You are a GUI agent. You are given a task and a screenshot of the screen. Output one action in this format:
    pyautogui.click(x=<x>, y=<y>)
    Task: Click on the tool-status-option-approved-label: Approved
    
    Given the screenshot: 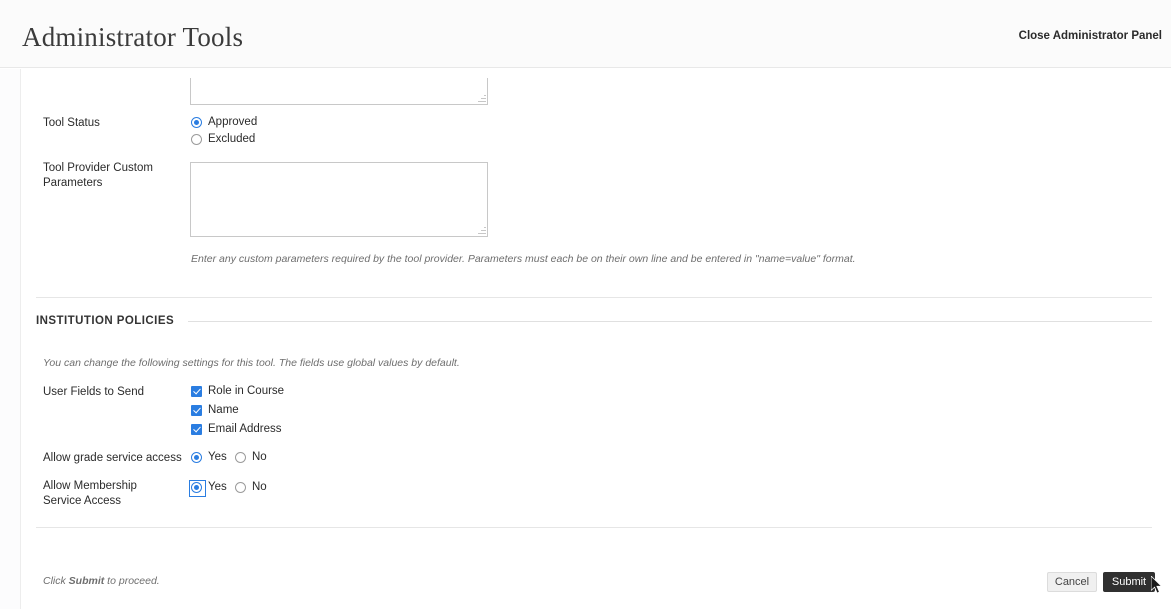 What is the action you would take?
    pyautogui.click(x=233, y=122)
    